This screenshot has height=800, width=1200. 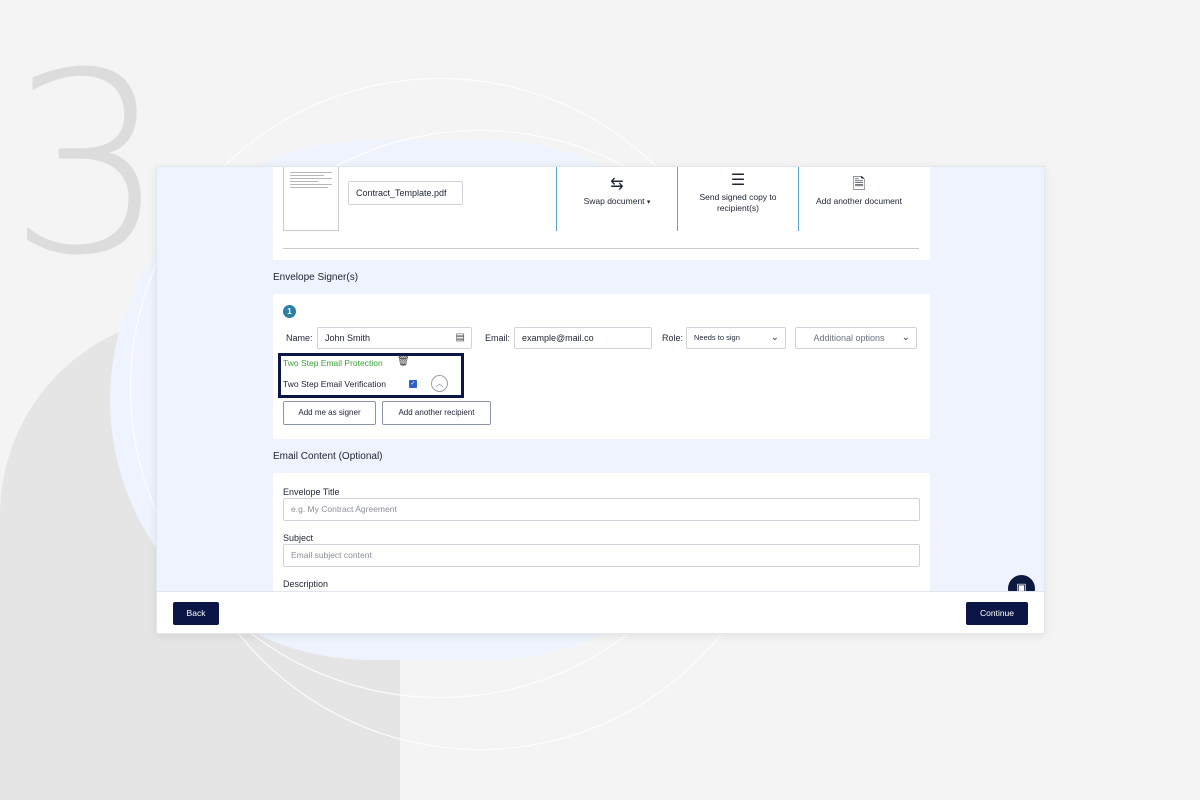 What do you see at coordinates (738, 202) in the screenshot?
I see `send-signed-copy-label: Send signed copy to recipient(s)` at bounding box center [738, 202].